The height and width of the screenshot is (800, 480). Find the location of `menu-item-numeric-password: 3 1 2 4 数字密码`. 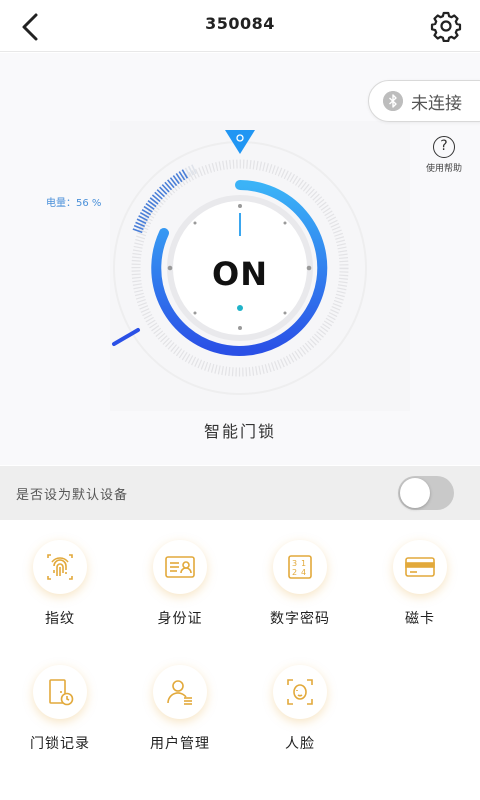

menu-item-numeric-password: 3 1 2 4 数字密码 is located at coordinates (300, 584).